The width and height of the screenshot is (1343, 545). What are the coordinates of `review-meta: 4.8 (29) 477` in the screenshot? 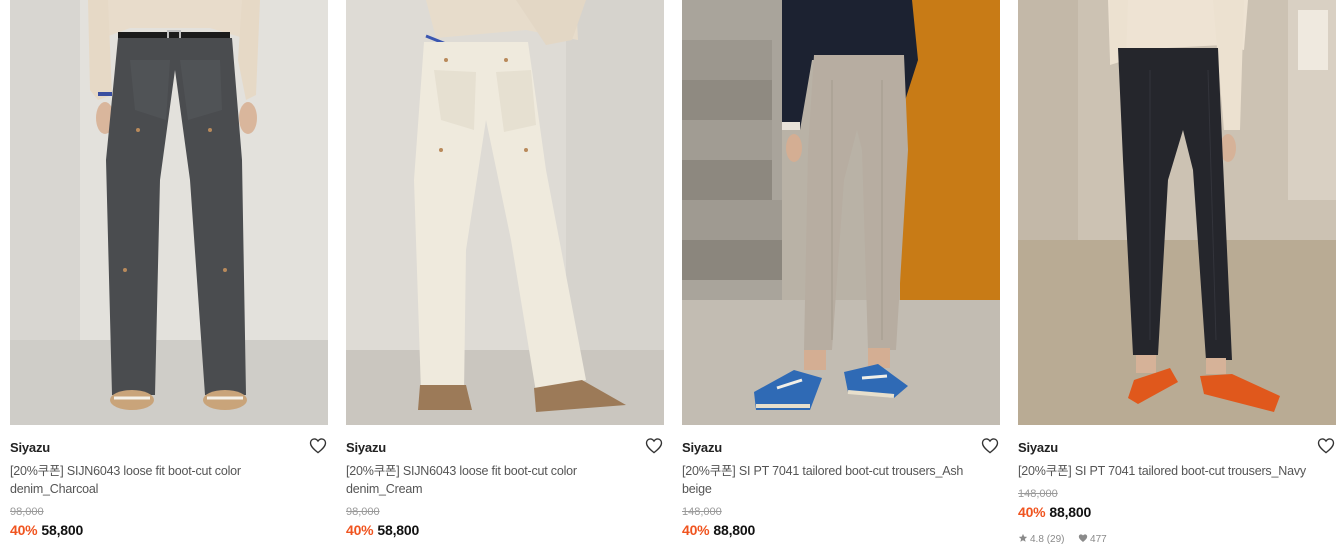 It's located at (1062, 539).